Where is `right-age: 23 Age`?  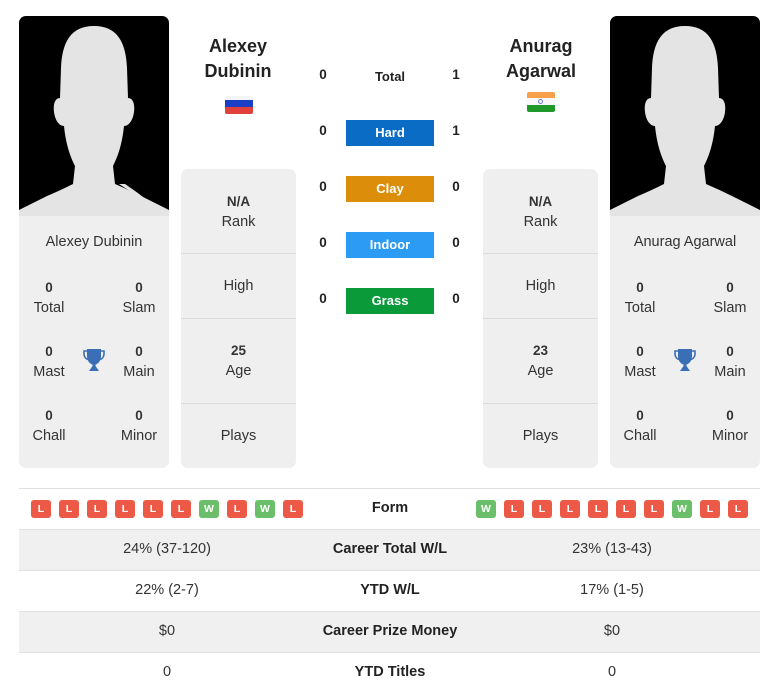
right-age: 23 Age is located at coordinates (540, 361).